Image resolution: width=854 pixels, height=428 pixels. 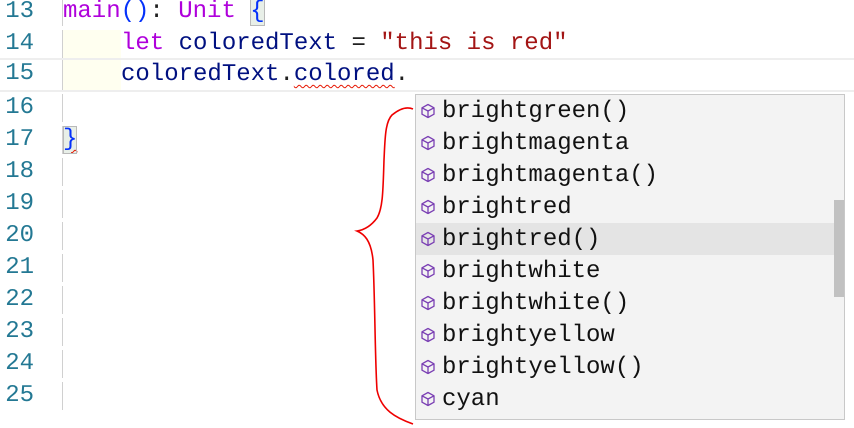 I want to click on line-number: 19, so click(x=19, y=204).